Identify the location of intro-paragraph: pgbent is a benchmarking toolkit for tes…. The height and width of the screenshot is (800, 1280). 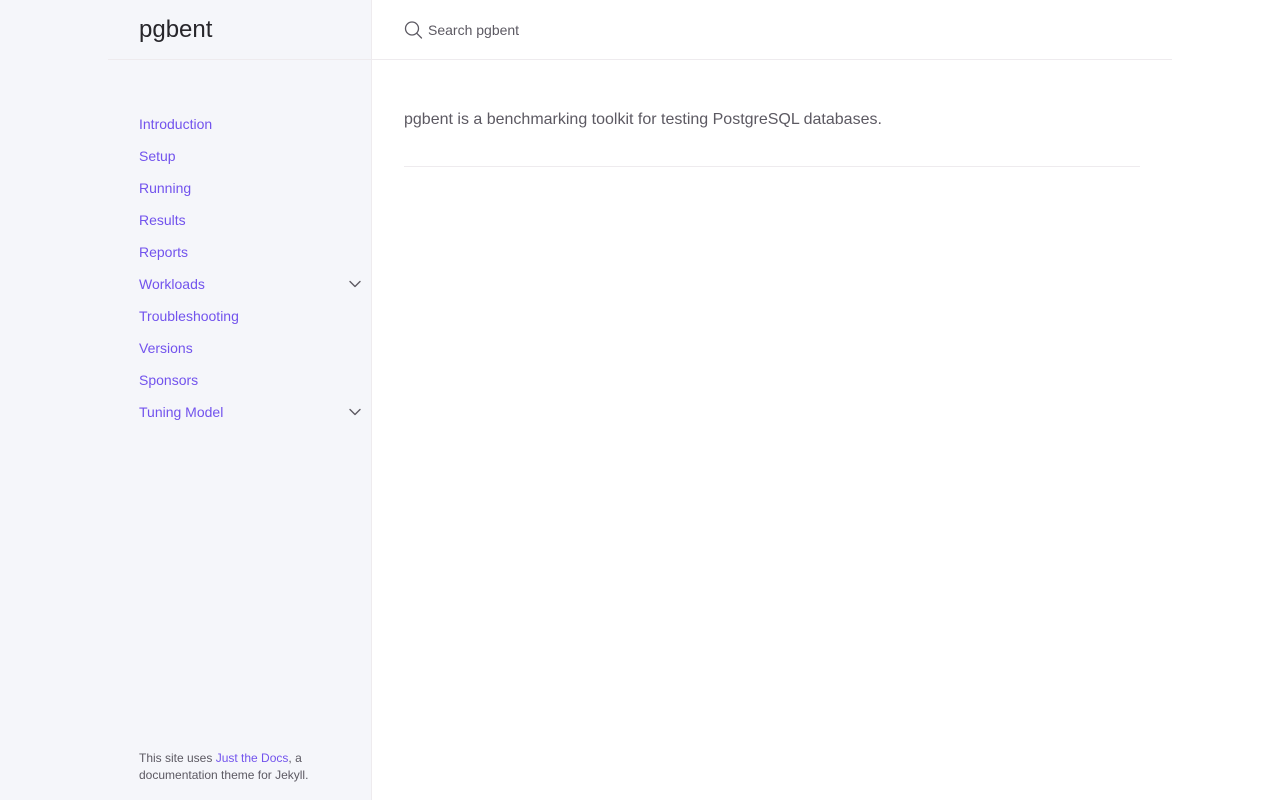
(643, 119).